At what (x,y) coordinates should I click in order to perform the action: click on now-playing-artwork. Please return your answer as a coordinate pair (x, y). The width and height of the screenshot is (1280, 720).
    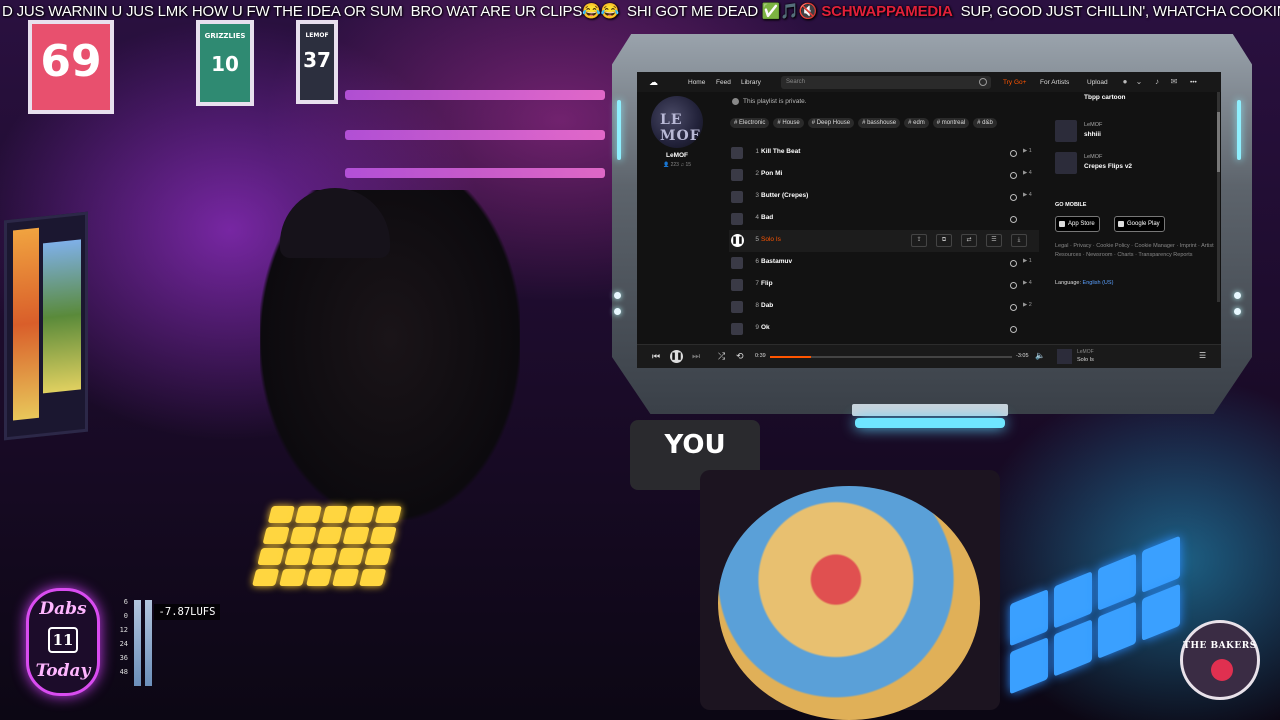
    Looking at the image, I should click on (1064, 356).